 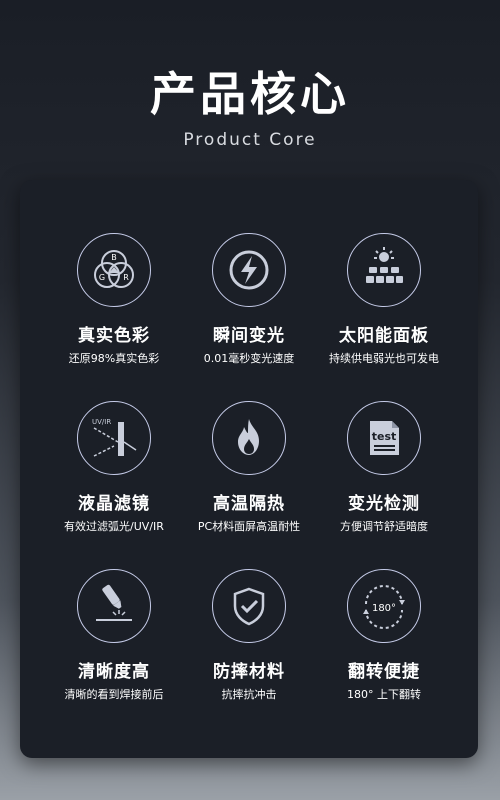 I want to click on svg-text: UV/IR, so click(x=101, y=422).